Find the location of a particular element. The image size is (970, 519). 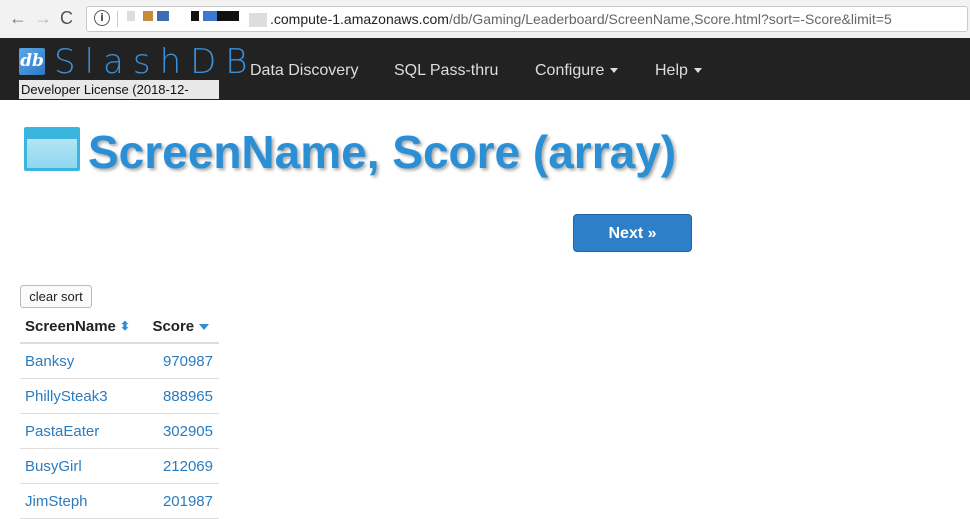

table-row: BusyGirl 212069 is located at coordinates (119, 466).